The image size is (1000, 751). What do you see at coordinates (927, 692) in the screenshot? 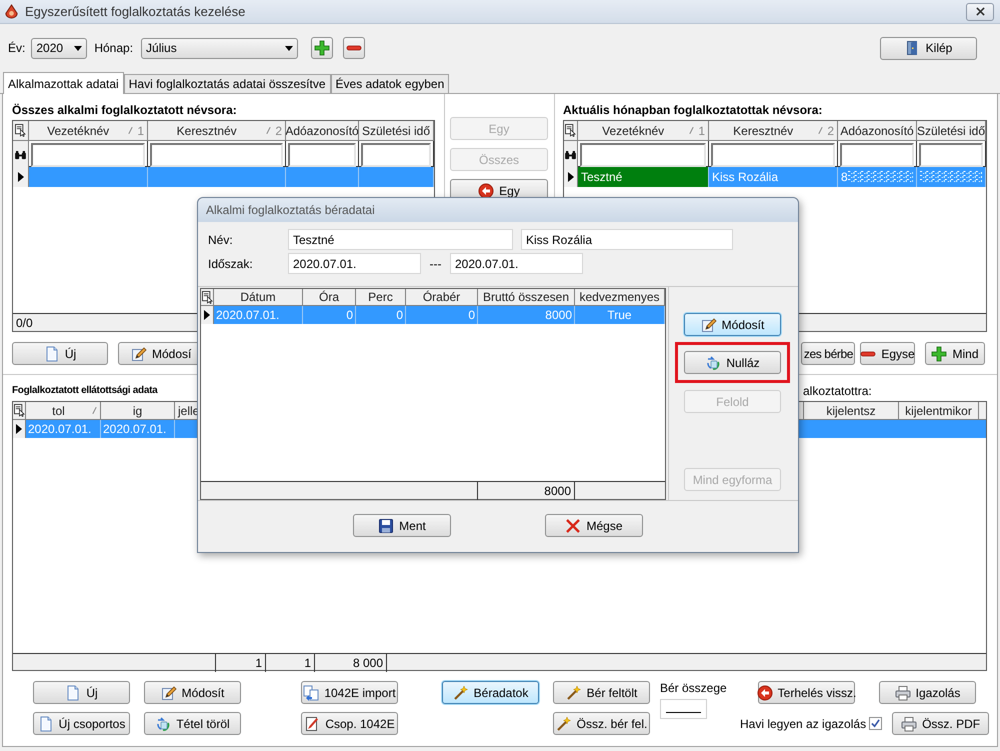
I see `action-button: Igazolás` at bounding box center [927, 692].